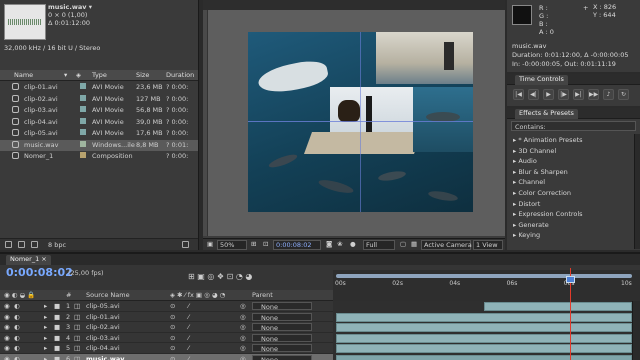  I want to click on playback-button: ▶|, so click(578, 94).